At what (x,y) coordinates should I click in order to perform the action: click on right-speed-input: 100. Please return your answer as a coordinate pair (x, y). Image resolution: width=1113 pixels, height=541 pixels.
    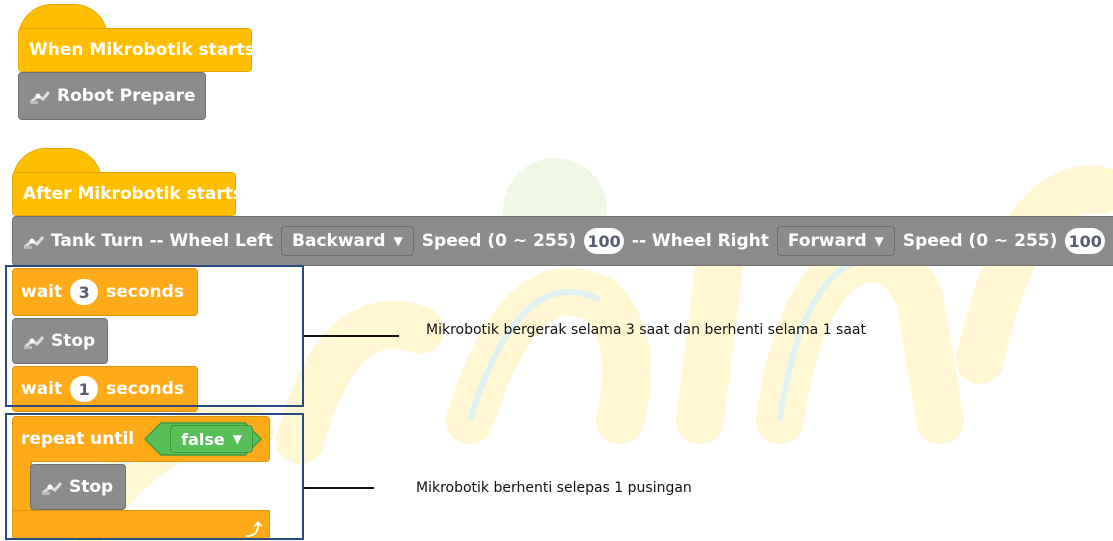
    Looking at the image, I should click on (1085, 241).